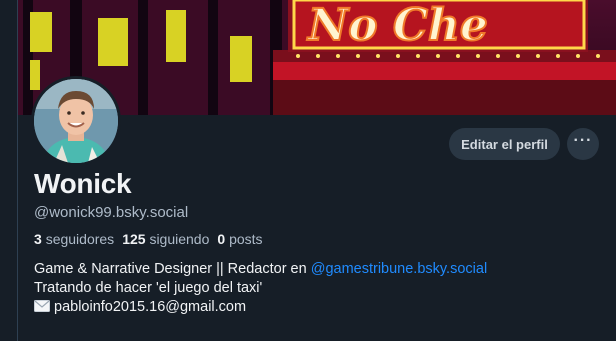 This screenshot has width=616, height=341. I want to click on more-options-button: ···, so click(583, 144).